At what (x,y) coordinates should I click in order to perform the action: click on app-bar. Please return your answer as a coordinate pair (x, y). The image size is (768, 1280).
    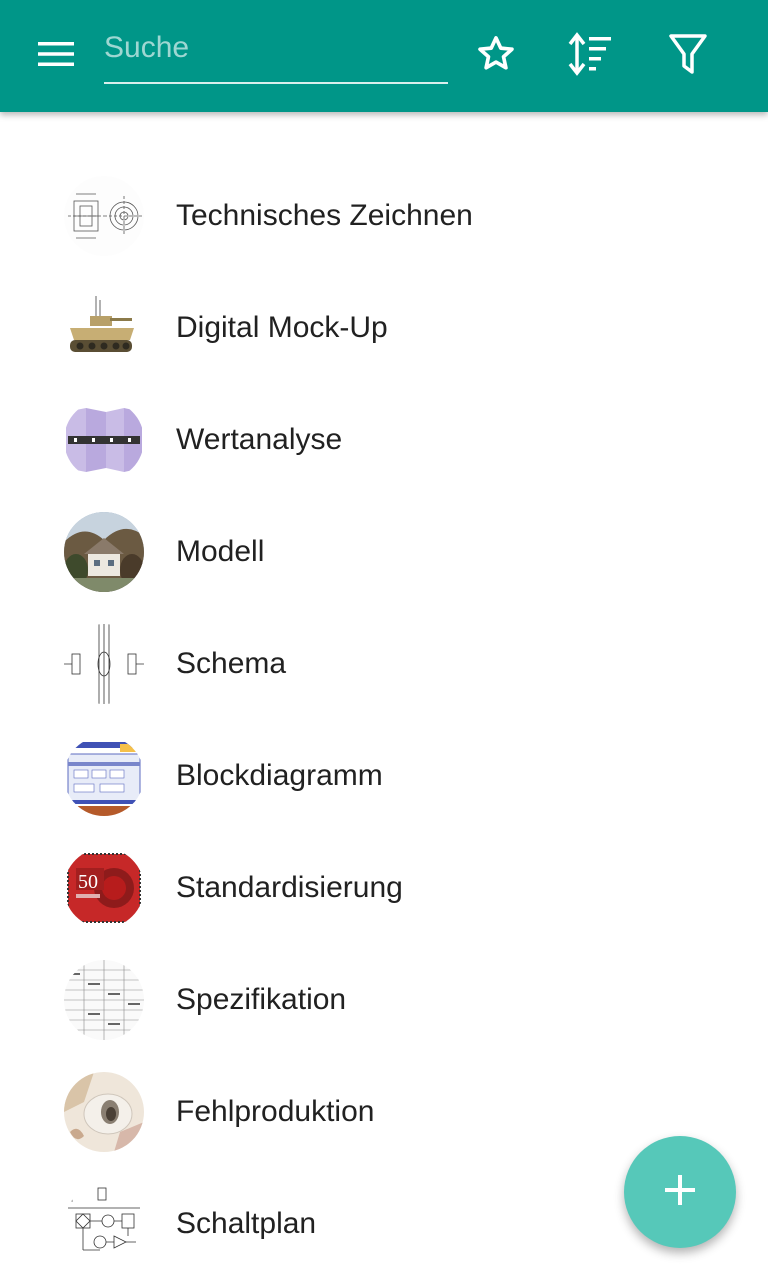
    Looking at the image, I should click on (384, 56).